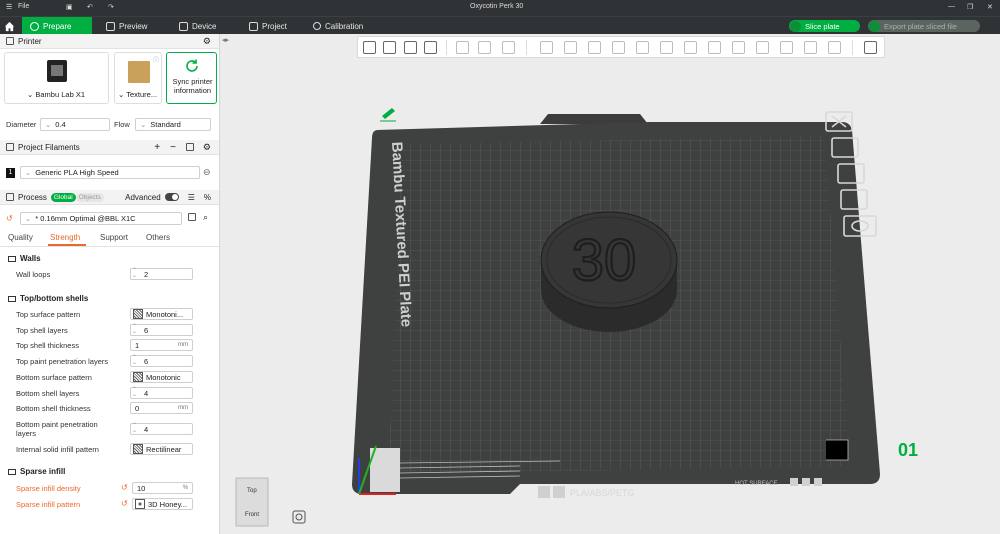  I want to click on collapse-sidebar-icon: ◂▸, so click(225, 40).